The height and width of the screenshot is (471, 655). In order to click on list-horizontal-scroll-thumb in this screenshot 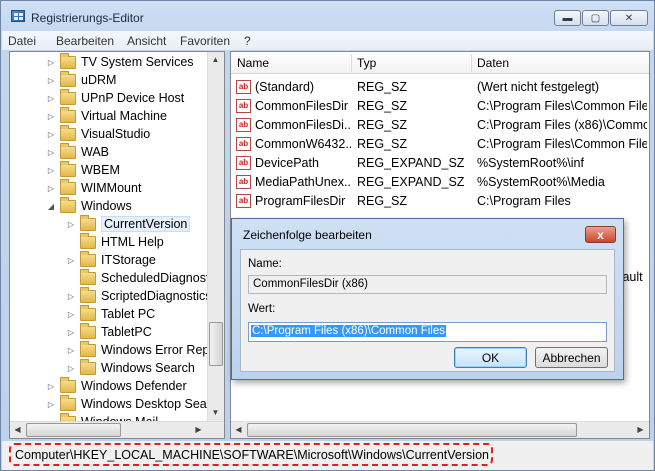, I will do `click(412, 430)`.